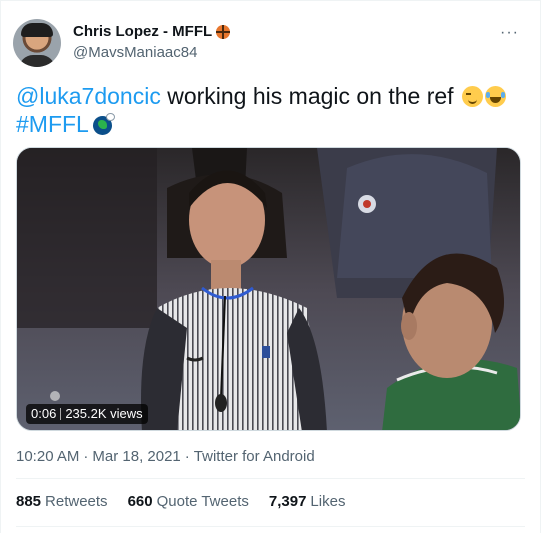 This screenshot has width=541, height=533. Describe the element at coordinates (0, 266) in the screenshot. I see `left-border` at that location.